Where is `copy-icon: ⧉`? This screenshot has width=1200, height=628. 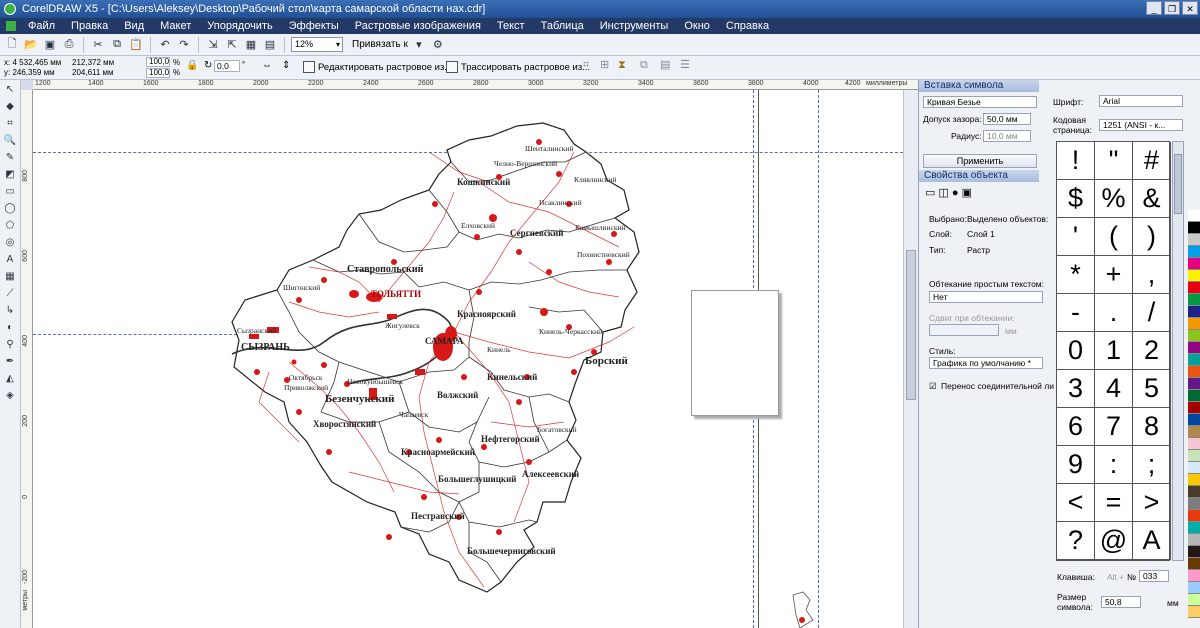
copy-icon: ⧉ is located at coordinates (117, 45).